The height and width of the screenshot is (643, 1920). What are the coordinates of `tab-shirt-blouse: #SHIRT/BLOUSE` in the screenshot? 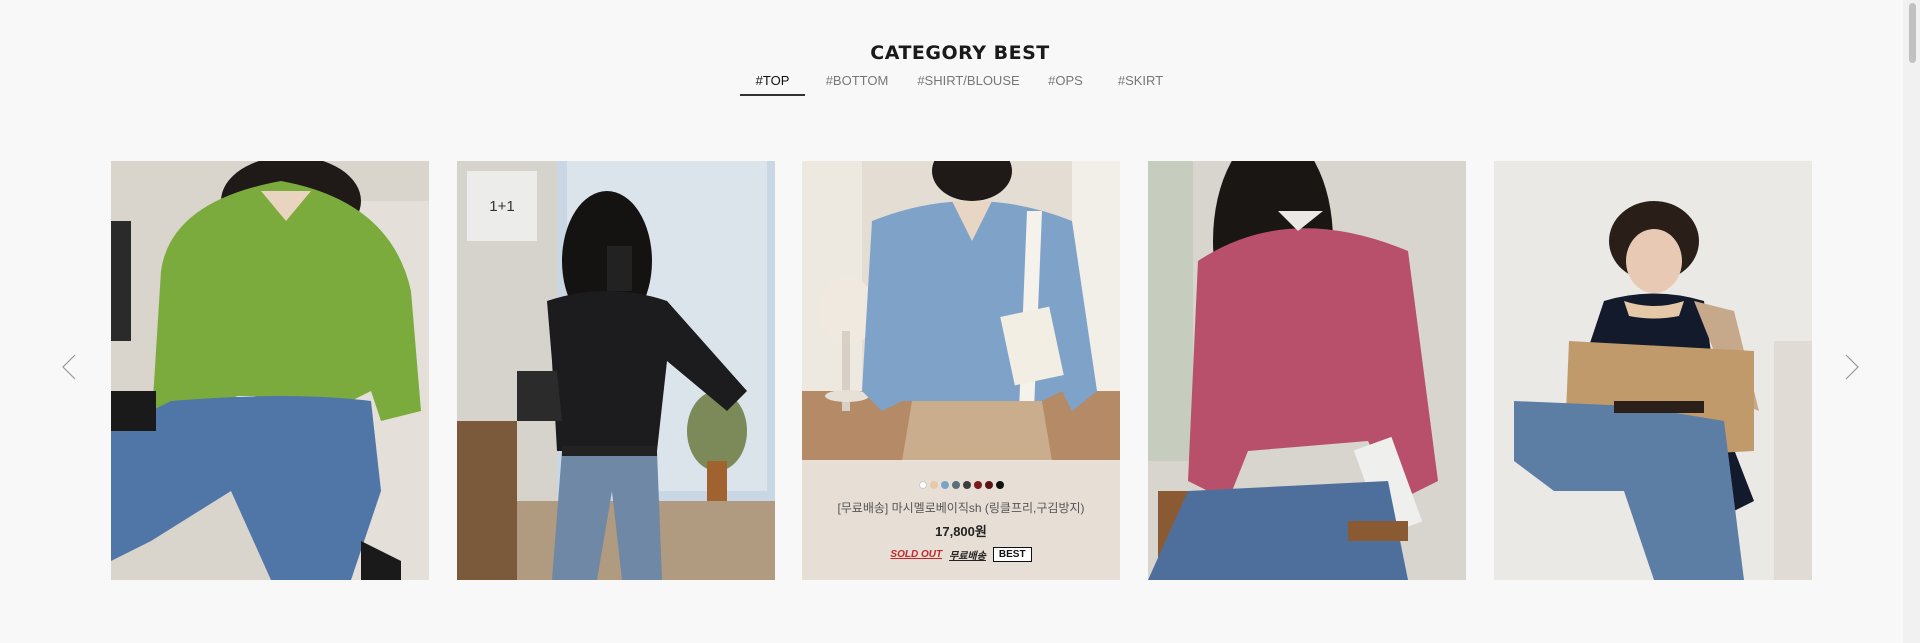 It's located at (968, 84).